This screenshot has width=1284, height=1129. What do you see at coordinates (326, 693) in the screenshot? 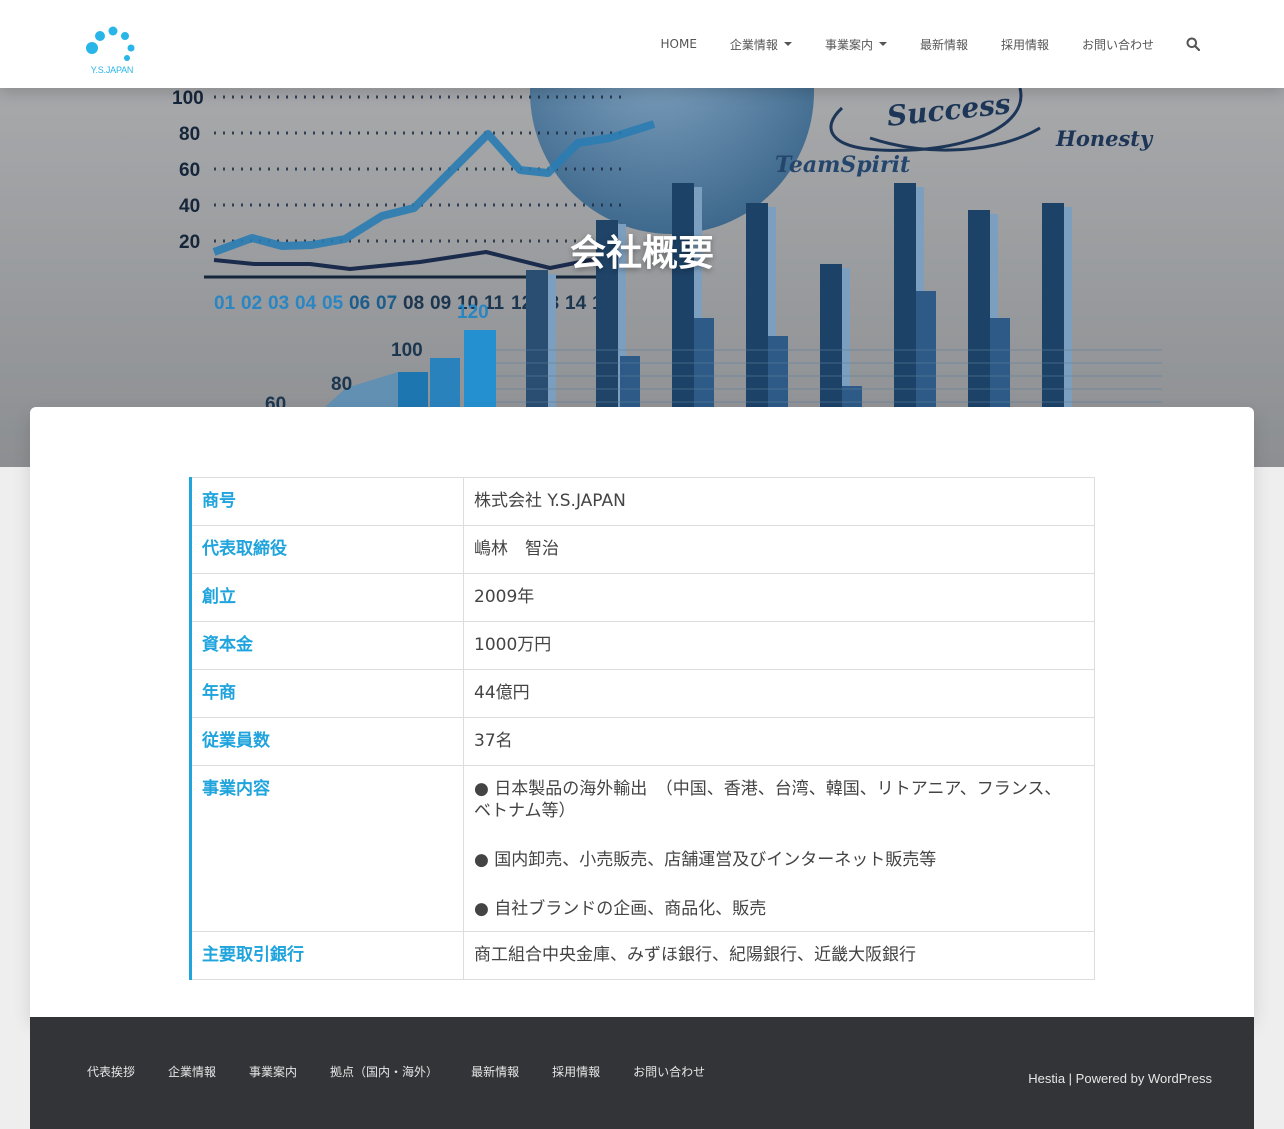
I see `row-key: 年商` at bounding box center [326, 693].